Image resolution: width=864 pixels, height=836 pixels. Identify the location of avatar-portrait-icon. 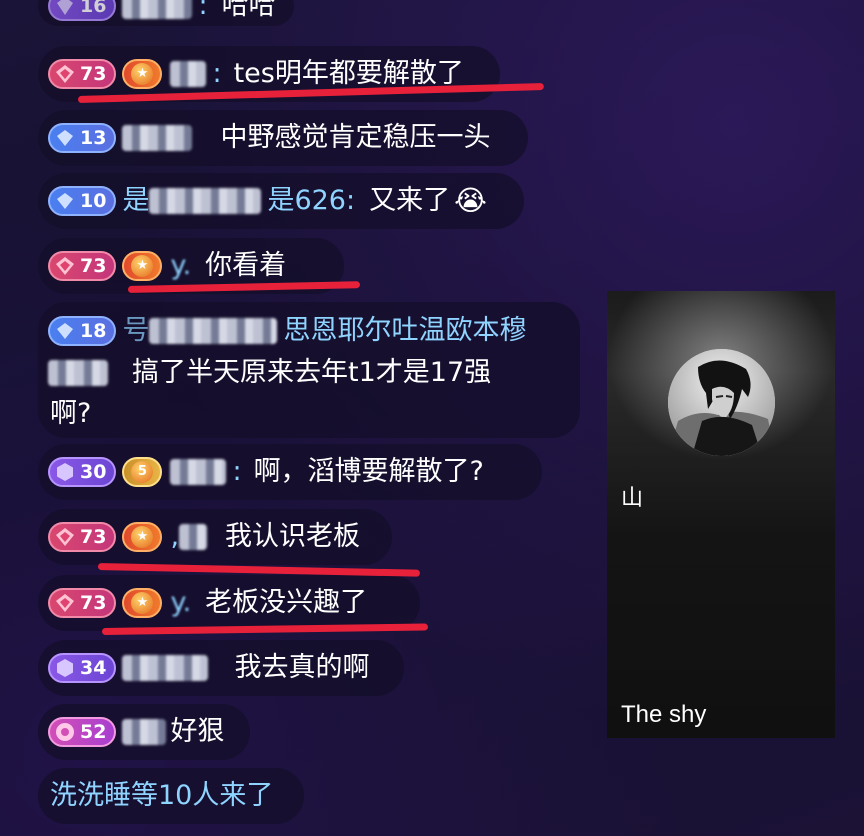
(721, 402).